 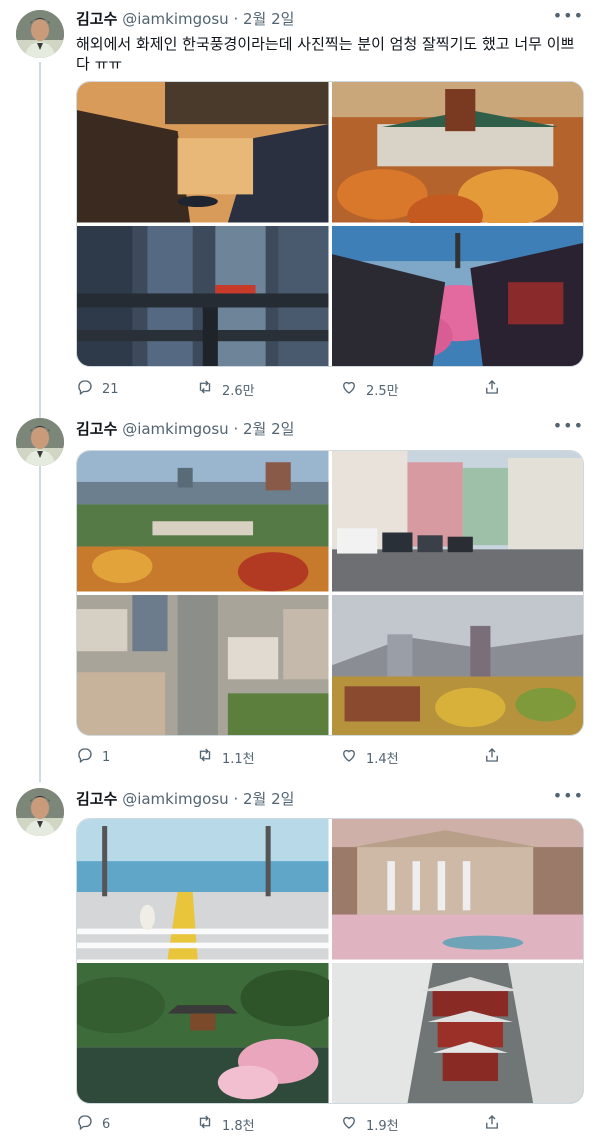 I want to click on like-count: 2.5만, so click(x=382, y=391).